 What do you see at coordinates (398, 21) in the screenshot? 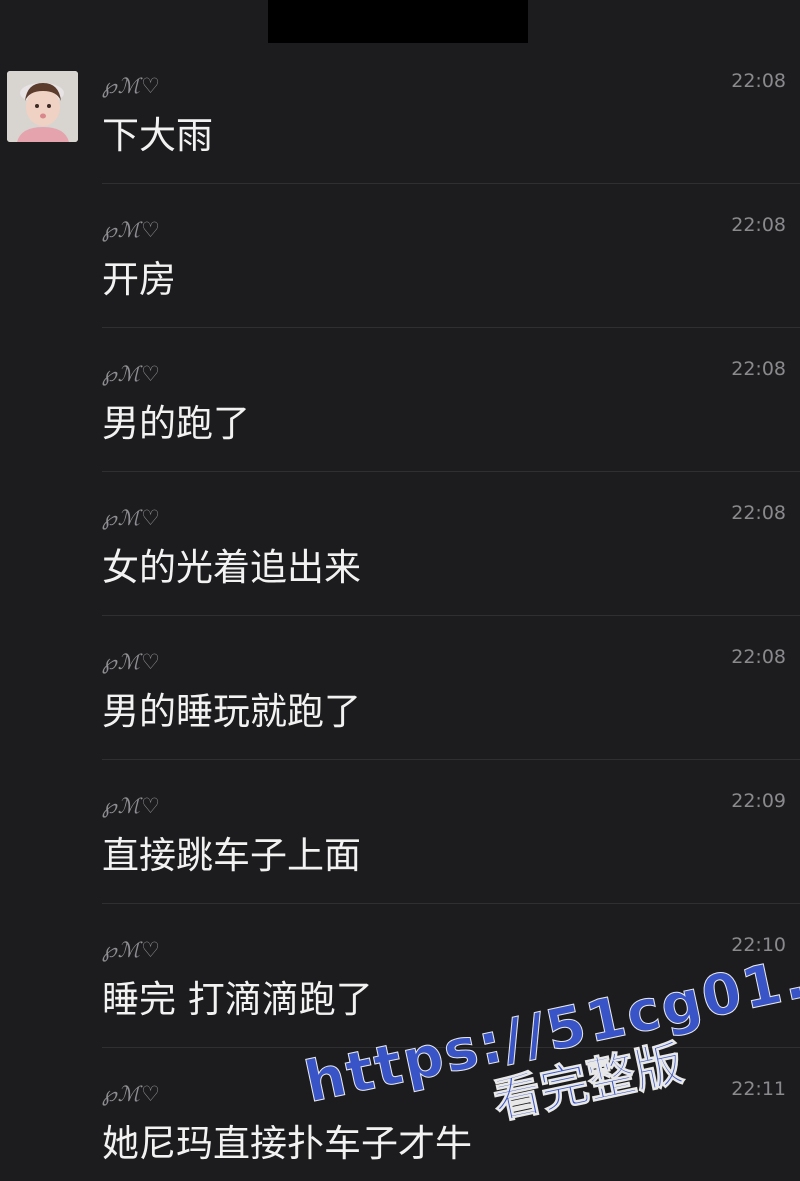
I see `redaction-bar` at bounding box center [398, 21].